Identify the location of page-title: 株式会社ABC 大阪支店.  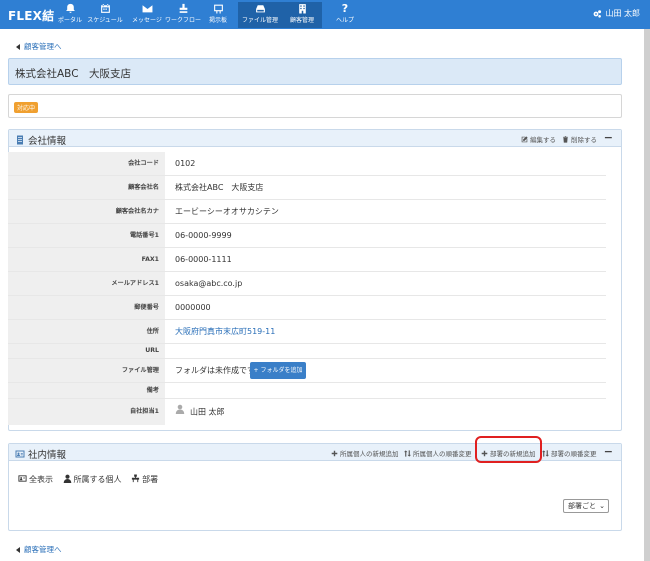
(73, 74).